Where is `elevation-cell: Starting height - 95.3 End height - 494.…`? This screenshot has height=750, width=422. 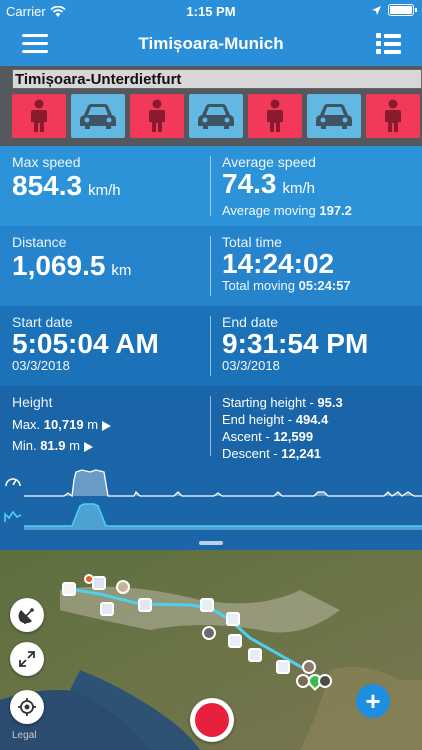
elevation-cell: Starting height - 95.3 End height - 494.… is located at coordinates (282, 428).